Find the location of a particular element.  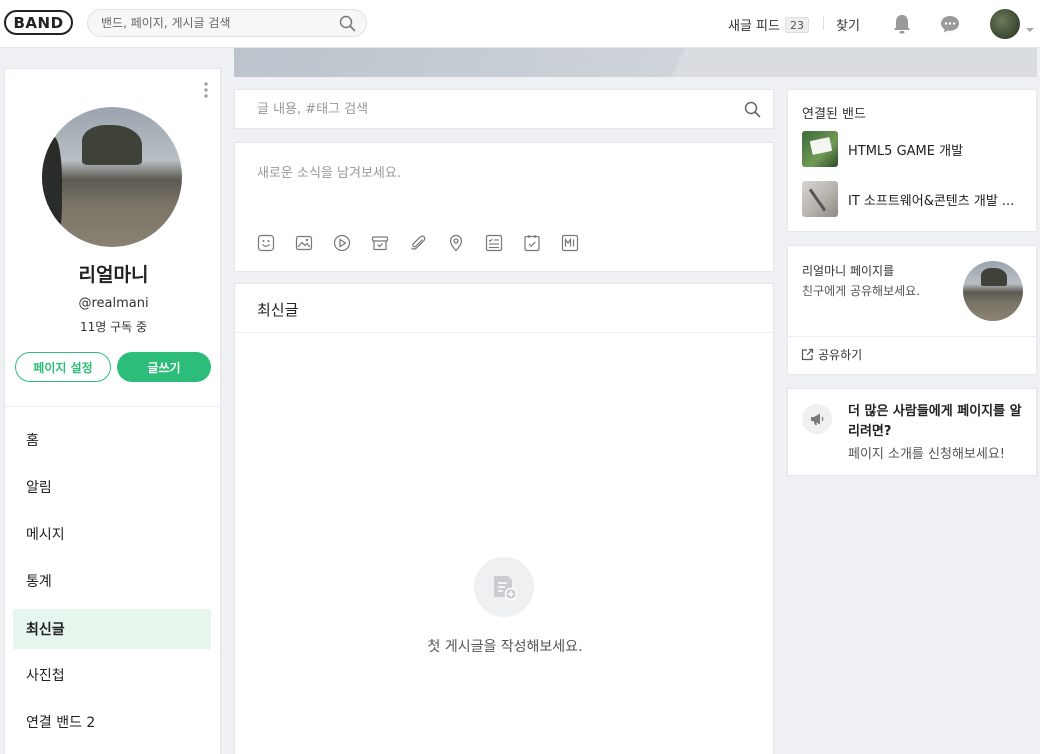

share-divider is located at coordinates (912, 336).